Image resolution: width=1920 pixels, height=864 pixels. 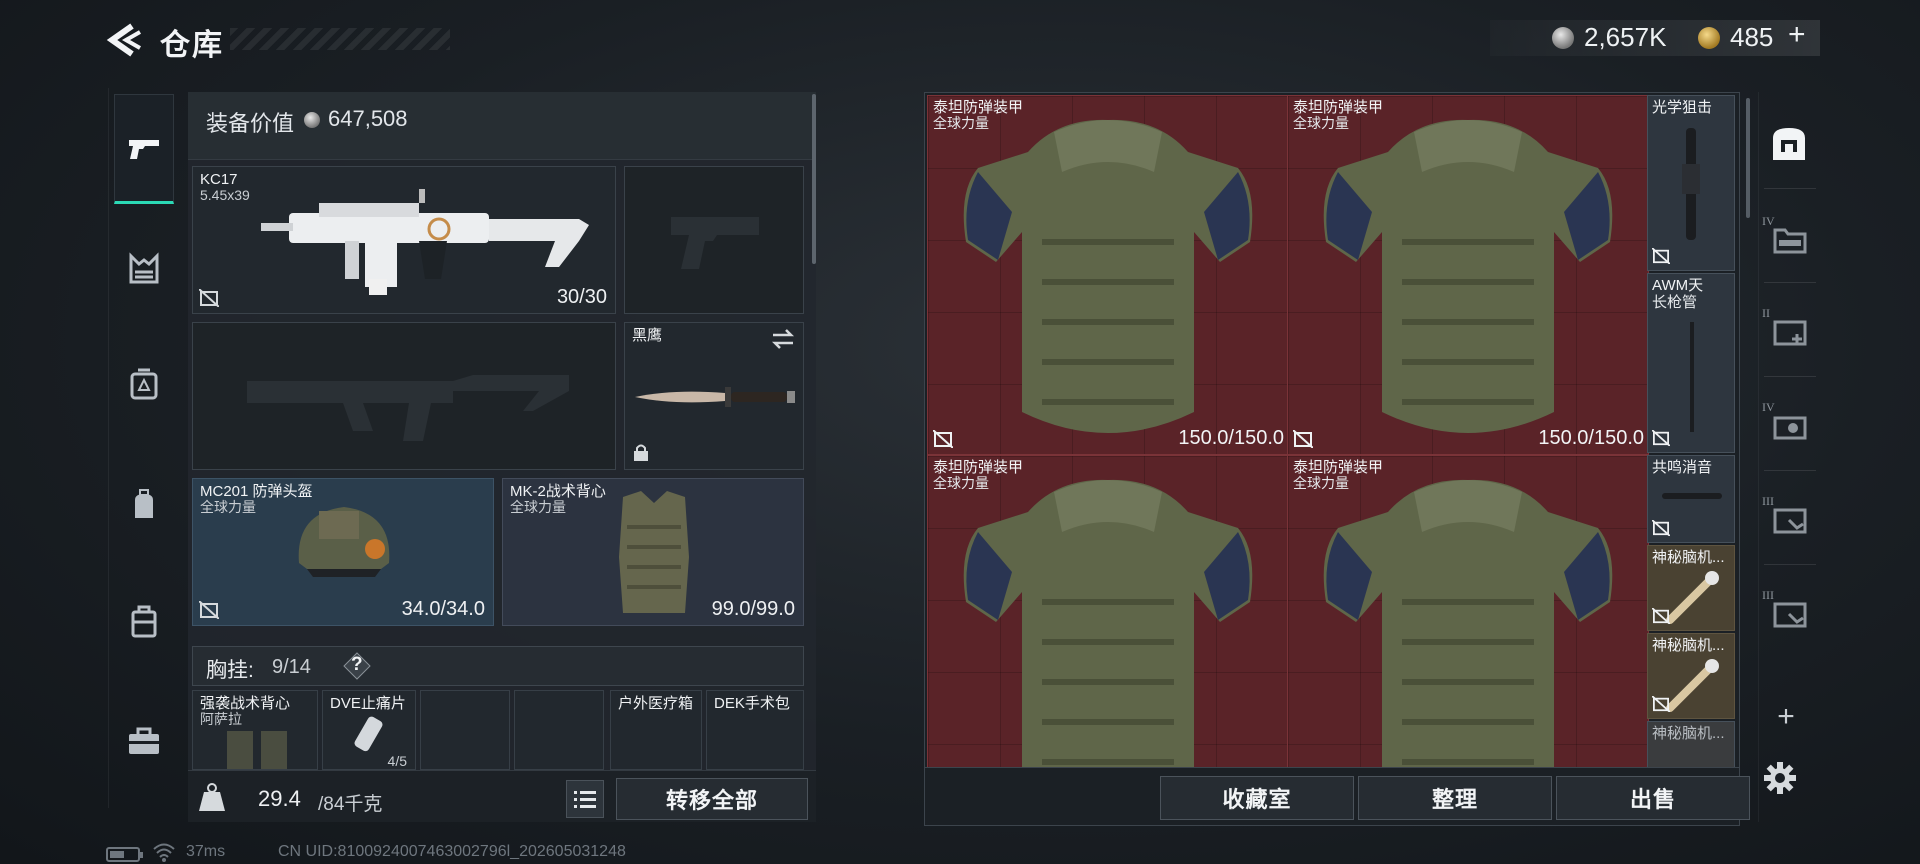 I want to click on barrel-item: AWM天 长枪管, so click(x=1691, y=363).